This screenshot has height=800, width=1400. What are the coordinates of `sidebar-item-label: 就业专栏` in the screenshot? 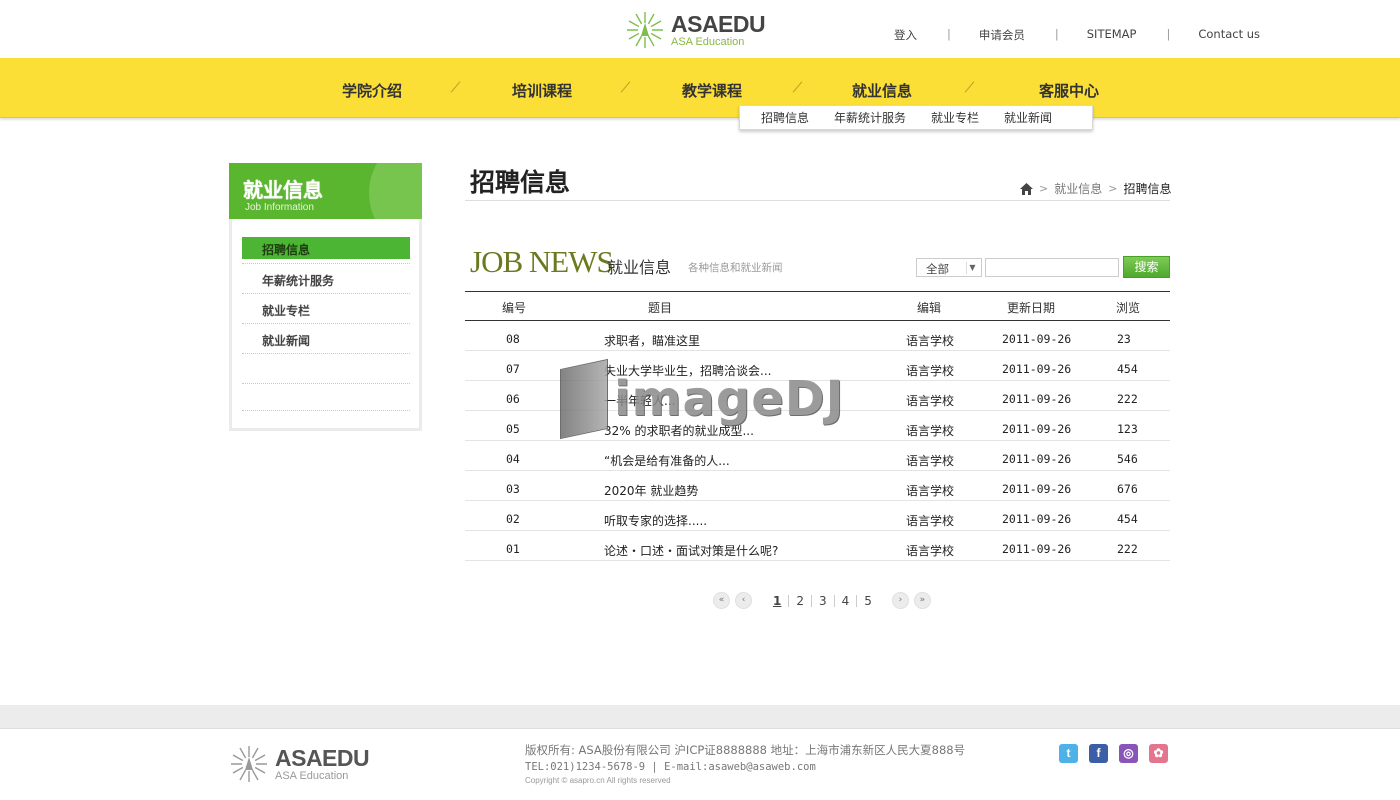 It's located at (286, 311).